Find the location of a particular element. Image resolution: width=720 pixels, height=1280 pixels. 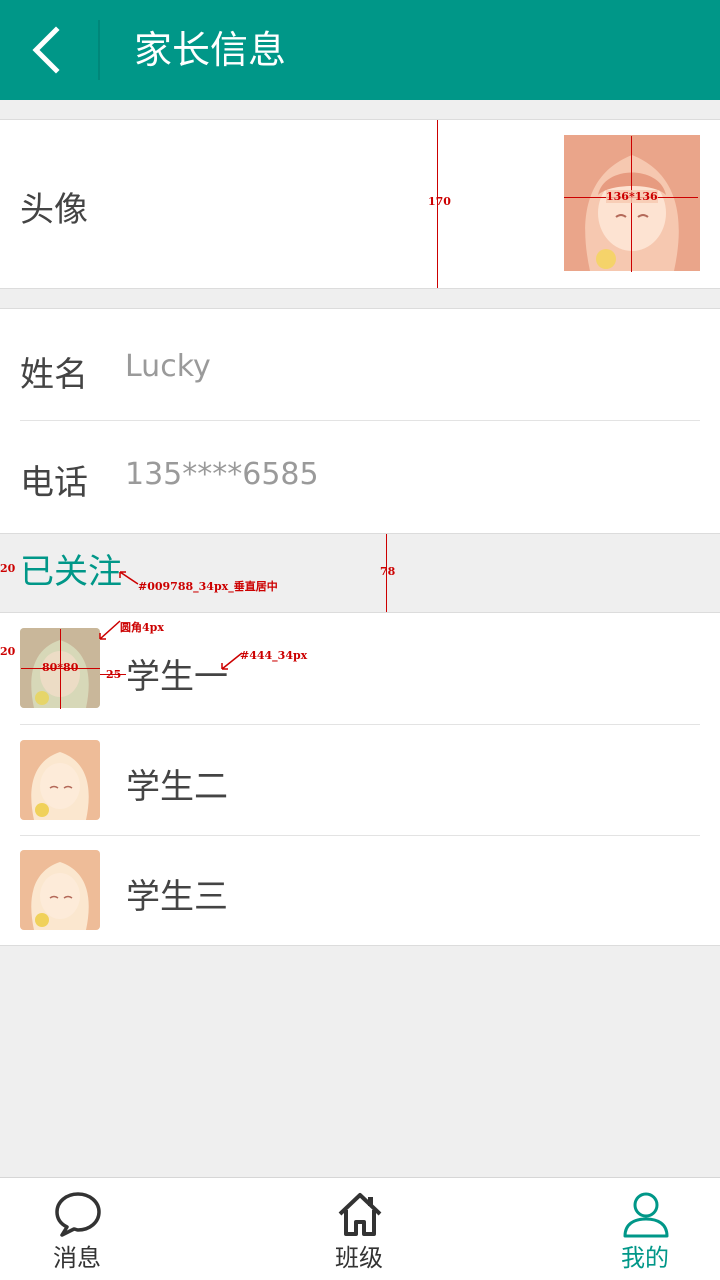

phone-value: 135****6585 is located at coordinates (222, 474).